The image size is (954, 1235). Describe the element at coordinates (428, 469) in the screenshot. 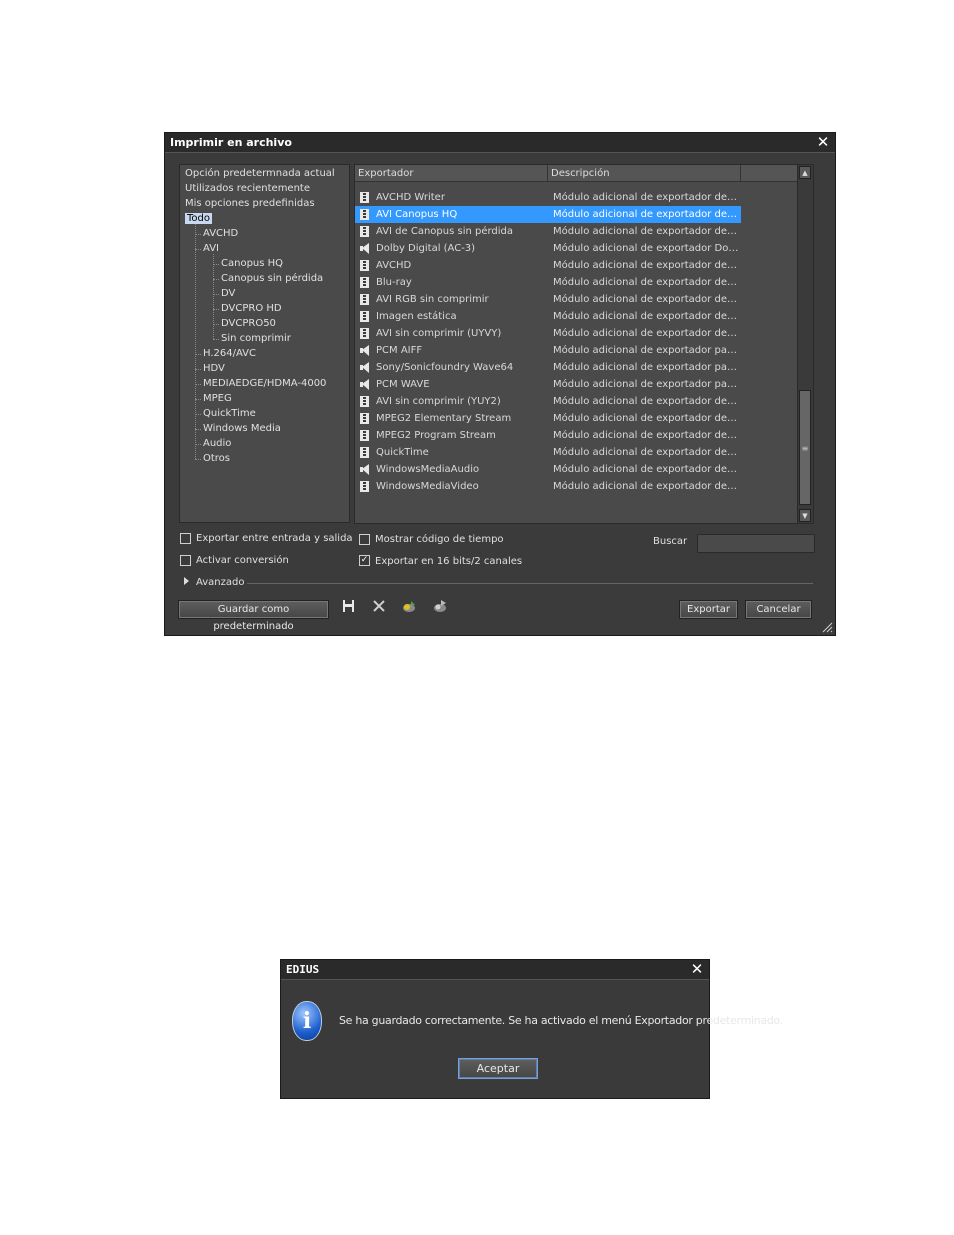

I see `exporter-name: WindowsMediaAudio` at that location.